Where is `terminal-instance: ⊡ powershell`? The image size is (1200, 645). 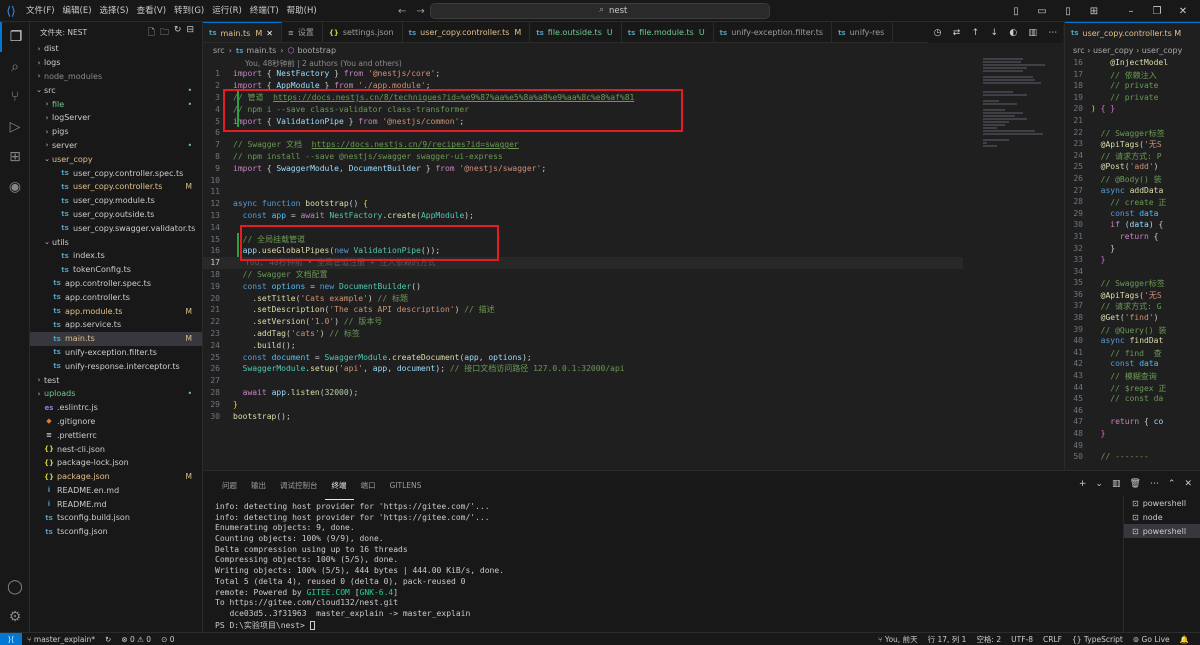
terminal-instance: ⊡ powershell is located at coordinates (1162, 503).